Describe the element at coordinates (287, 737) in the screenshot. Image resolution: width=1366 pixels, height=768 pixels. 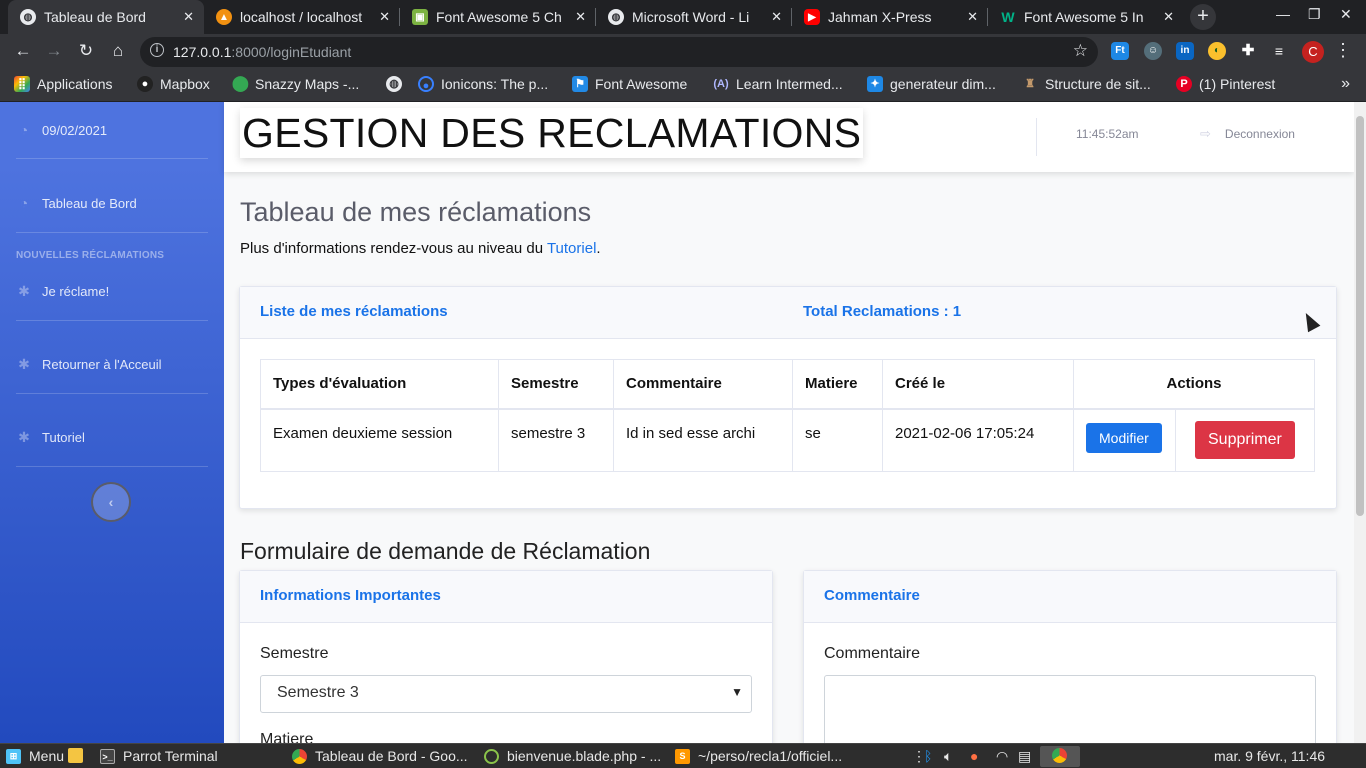
I see `matiere-label: Matiere` at that location.